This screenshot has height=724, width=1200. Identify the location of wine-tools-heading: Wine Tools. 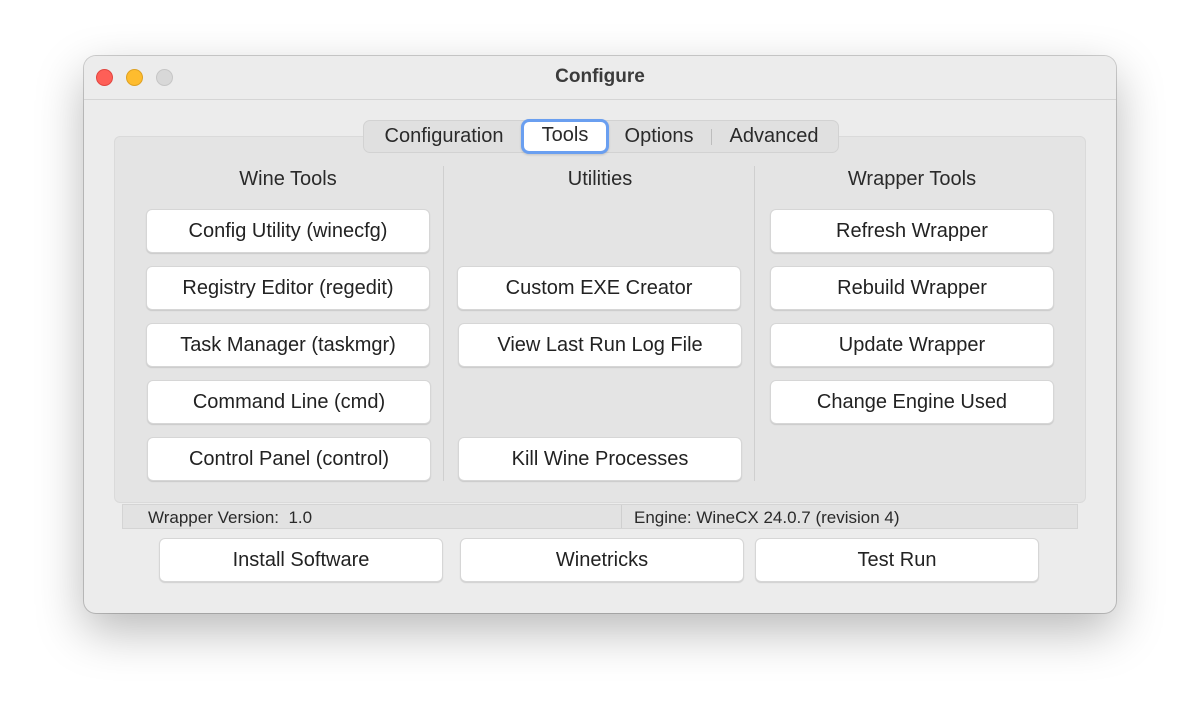
(288, 179).